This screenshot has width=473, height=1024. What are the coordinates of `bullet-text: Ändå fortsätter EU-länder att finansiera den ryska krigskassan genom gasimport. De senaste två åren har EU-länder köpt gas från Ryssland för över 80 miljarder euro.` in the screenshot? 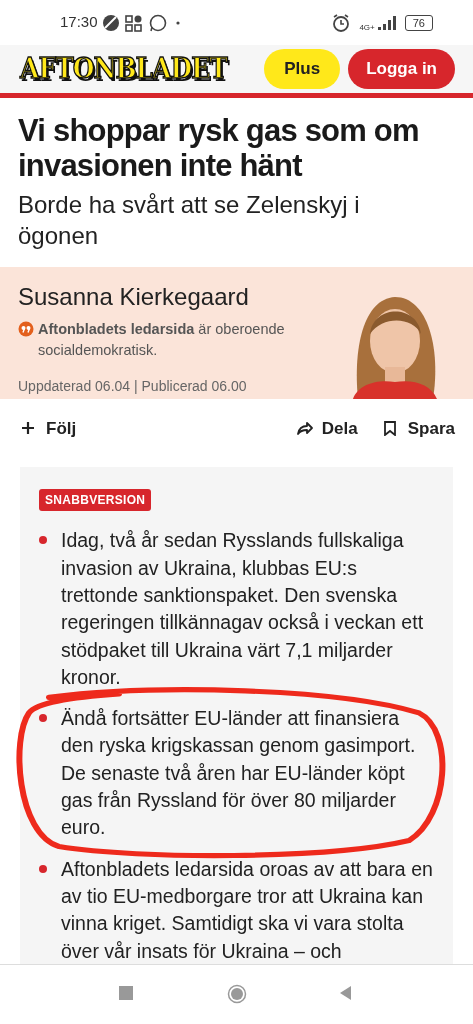 It's located at (238, 773).